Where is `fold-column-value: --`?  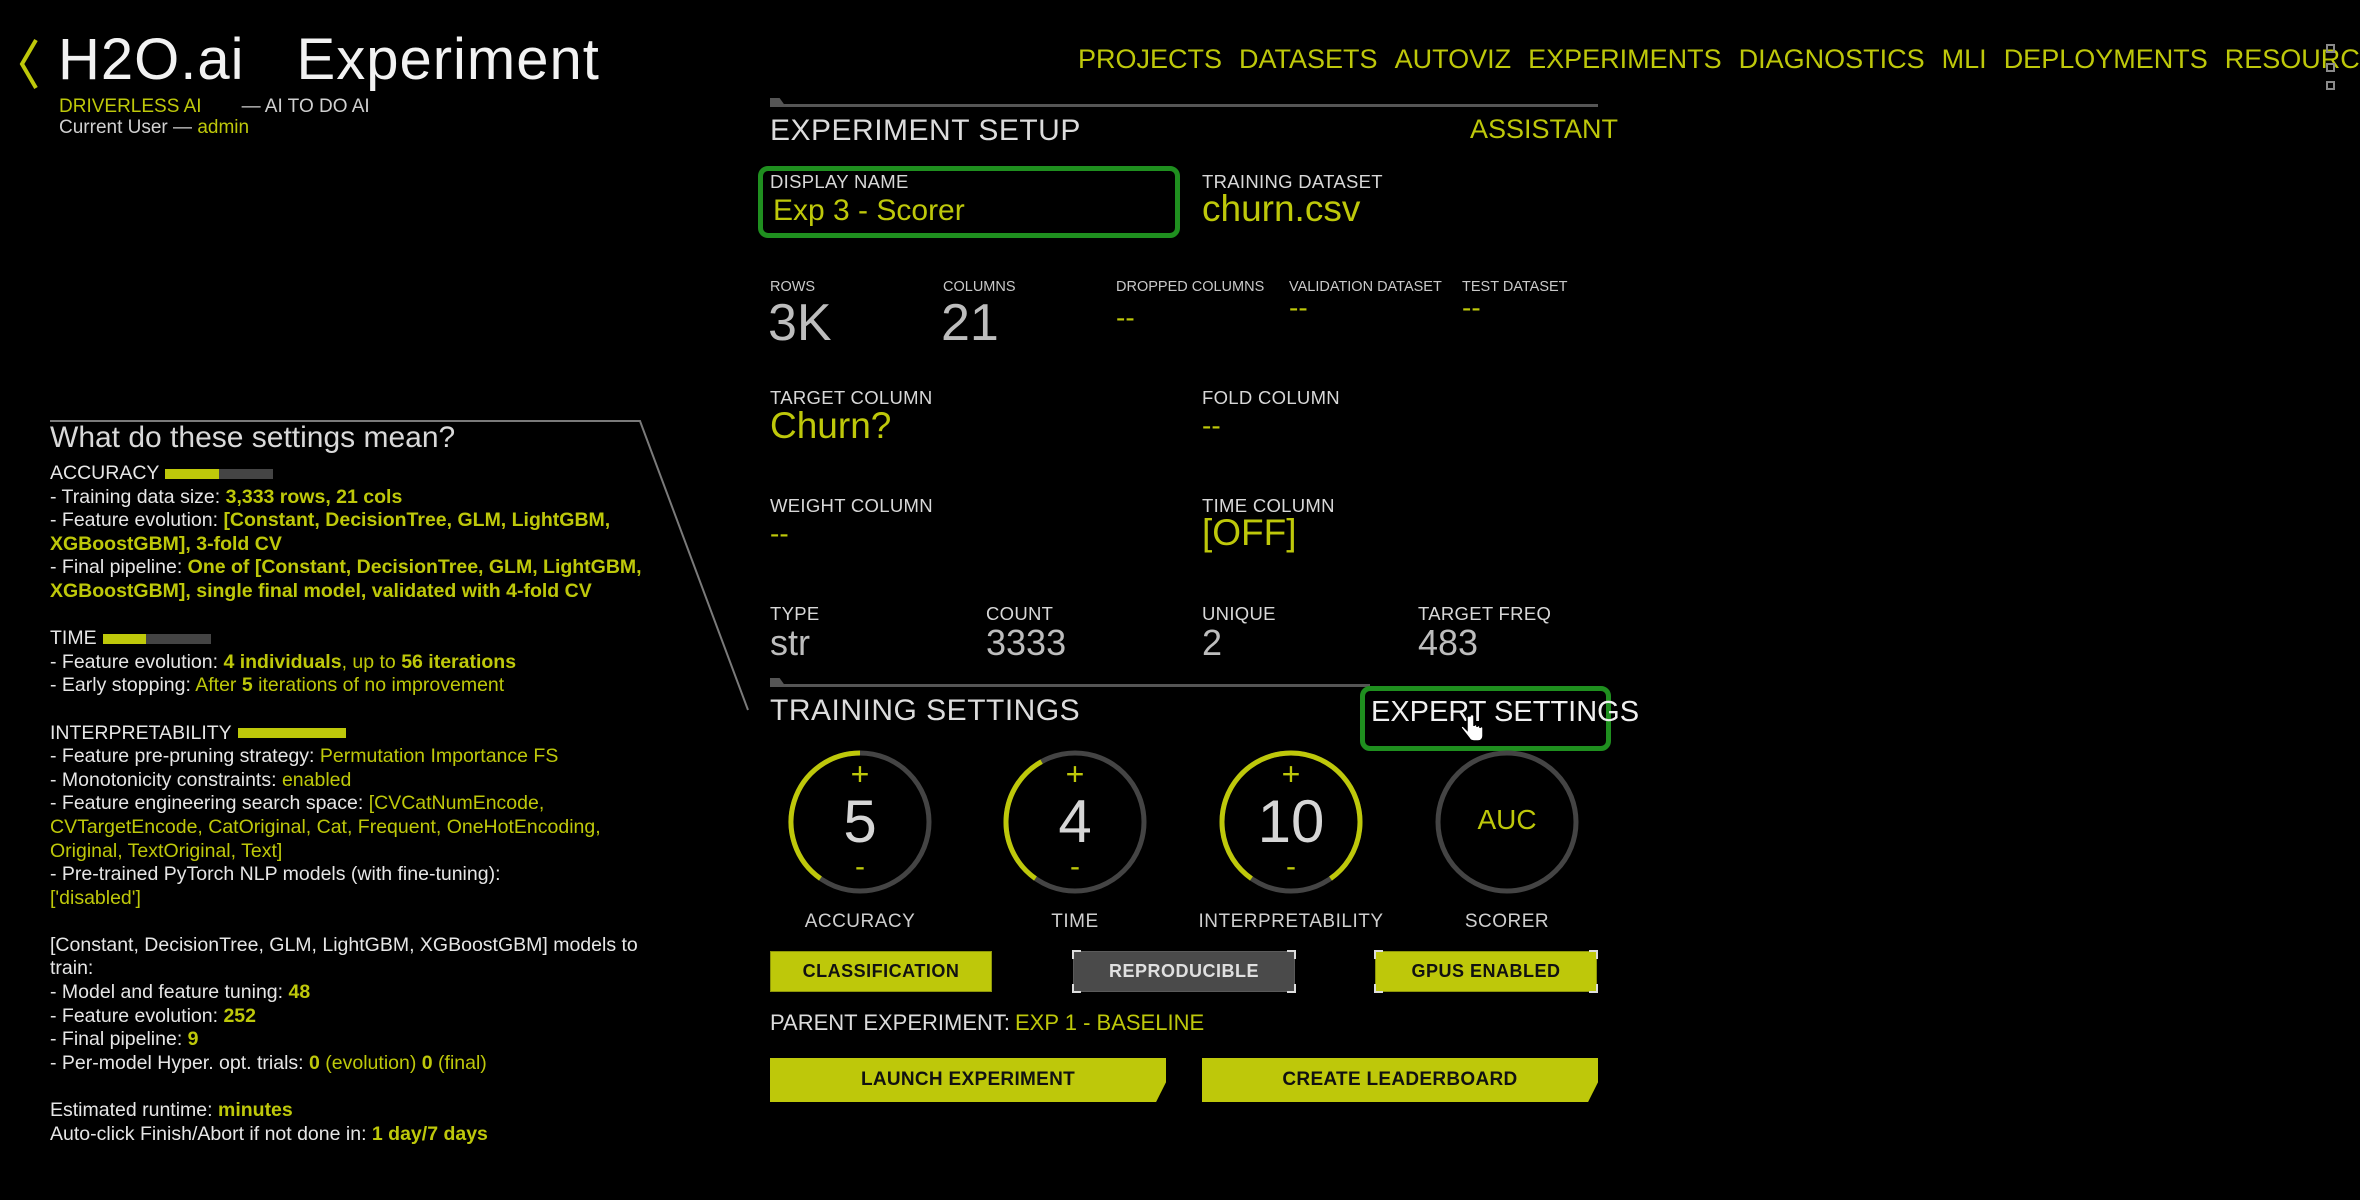 fold-column-value: -- is located at coordinates (1211, 426).